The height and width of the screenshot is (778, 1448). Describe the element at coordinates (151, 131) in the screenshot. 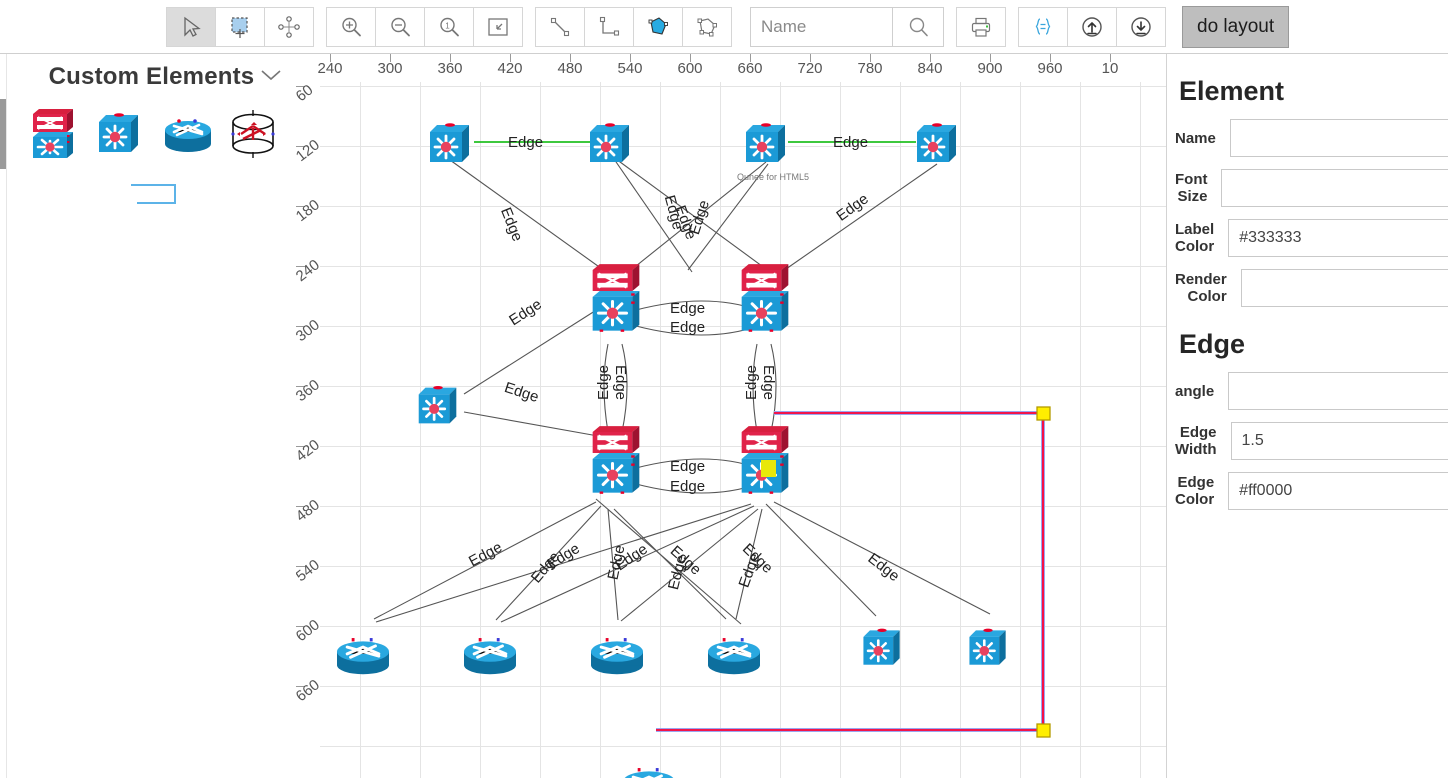

I see `palette-list` at that location.